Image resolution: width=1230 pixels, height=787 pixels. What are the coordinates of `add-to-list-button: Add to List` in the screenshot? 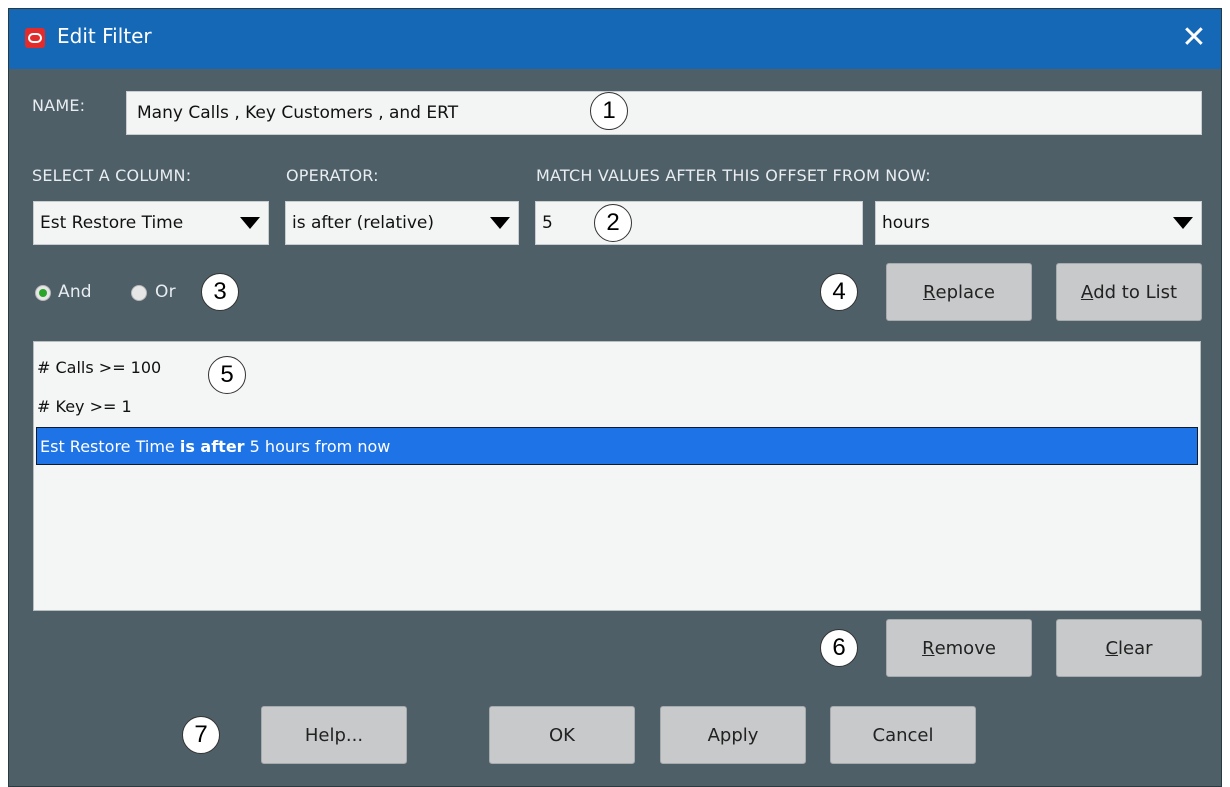 It's located at (1129, 292).